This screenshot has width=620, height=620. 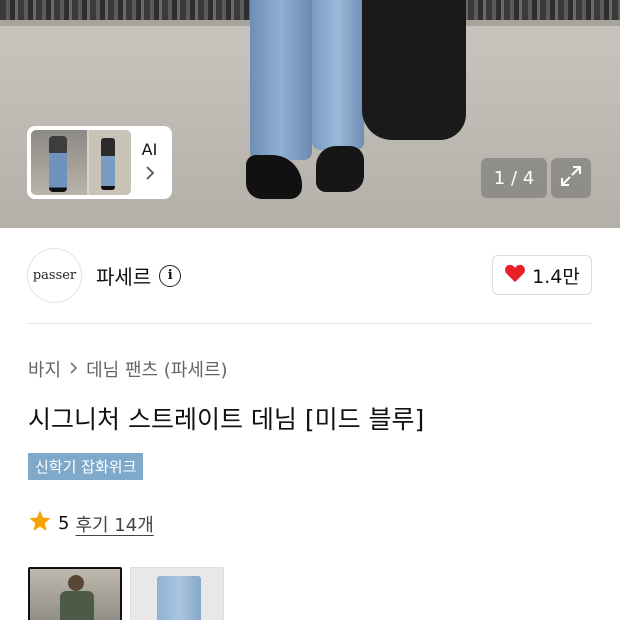 I want to click on review-count-link: 후기 14개, so click(x=114, y=524).